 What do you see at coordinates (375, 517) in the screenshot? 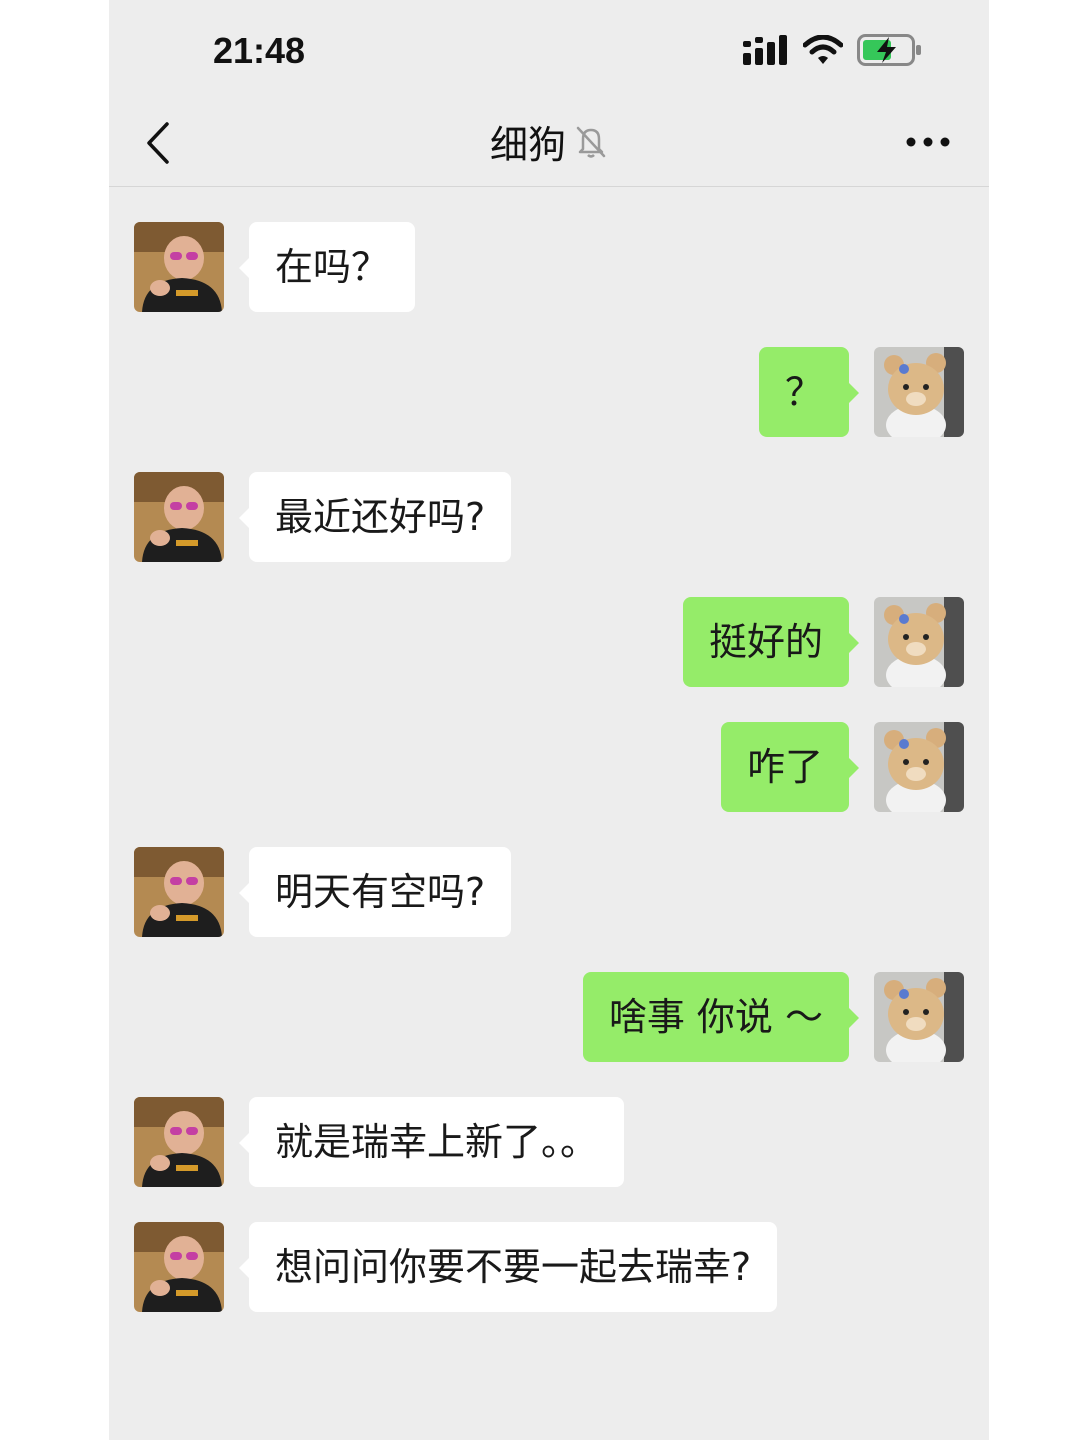
I see `received-message-bubble: 最近还好吗?` at bounding box center [375, 517].